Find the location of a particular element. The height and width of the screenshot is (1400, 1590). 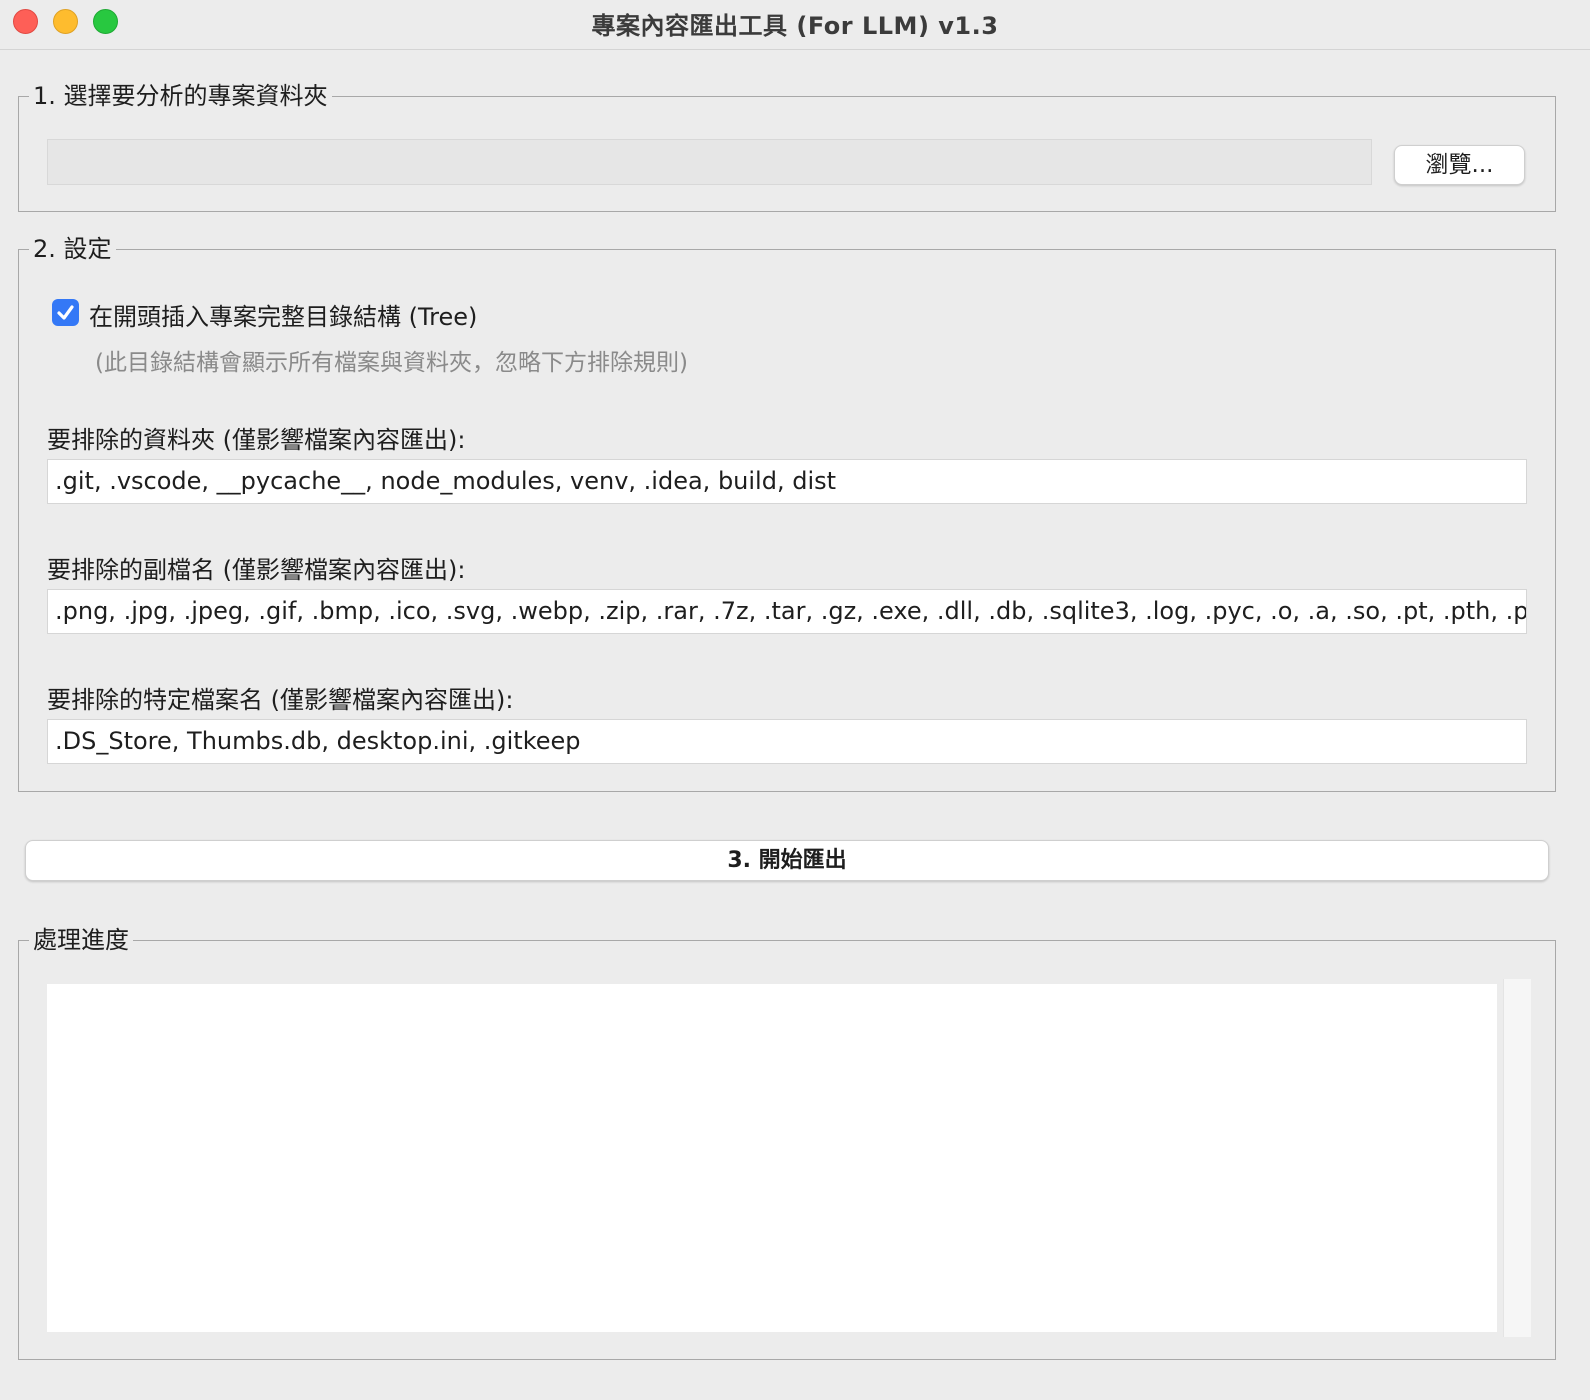

window-title: 專案內容匯出工具 (For LLM) v1.3 is located at coordinates (795, 26).